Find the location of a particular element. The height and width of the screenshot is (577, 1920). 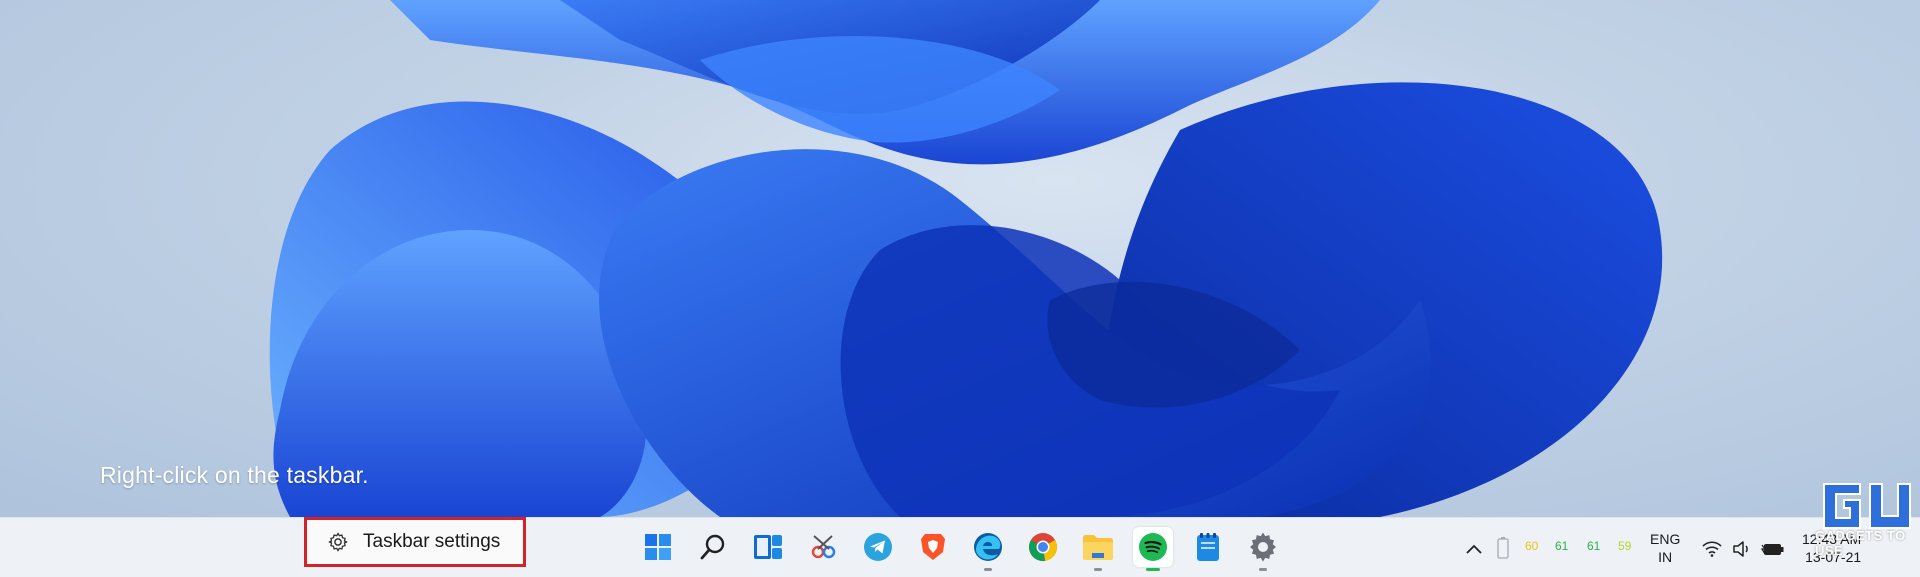

wifi-icon is located at coordinates (1712, 549).